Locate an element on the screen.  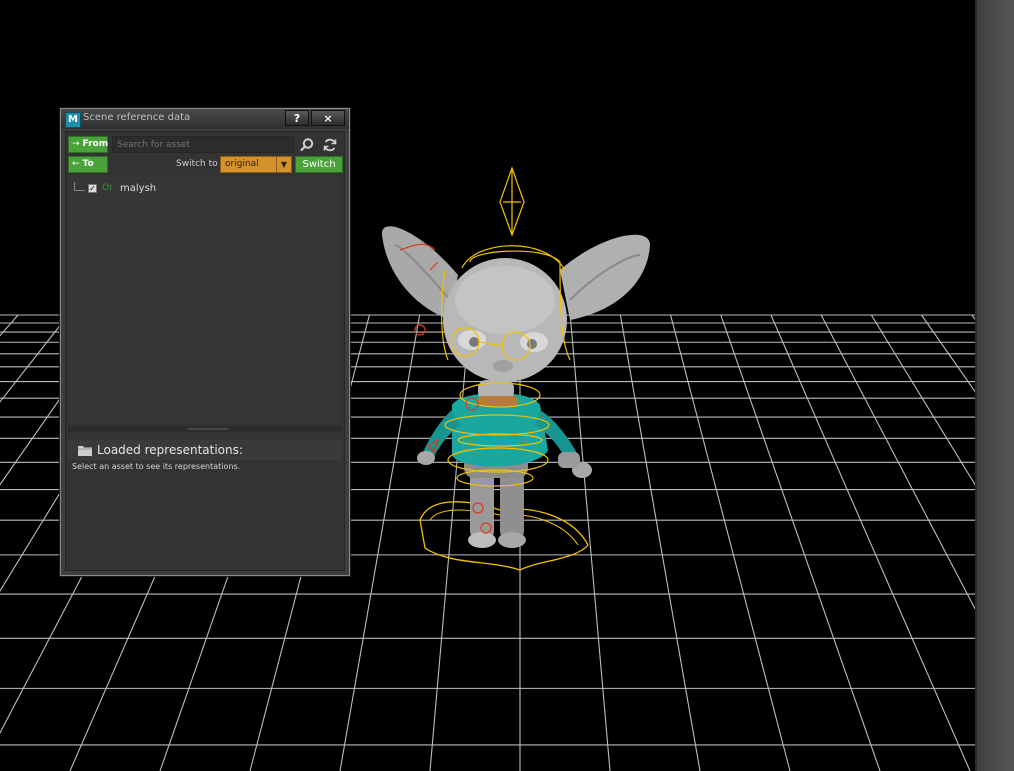
refresh-icon is located at coordinates (330, 145).